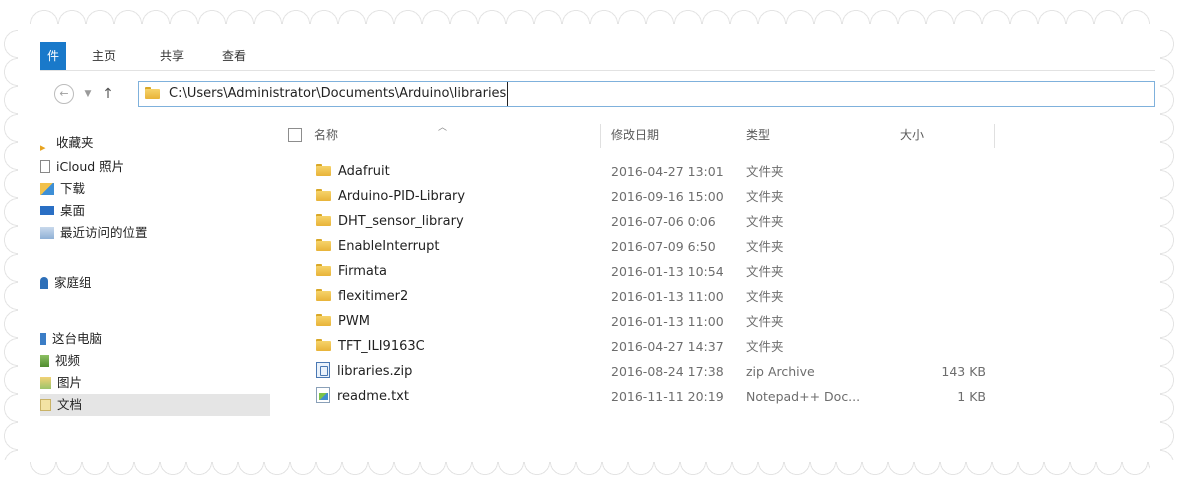  What do you see at coordinates (64, 94) in the screenshot?
I see `back-button: ←` at bounding box center [64, 94].